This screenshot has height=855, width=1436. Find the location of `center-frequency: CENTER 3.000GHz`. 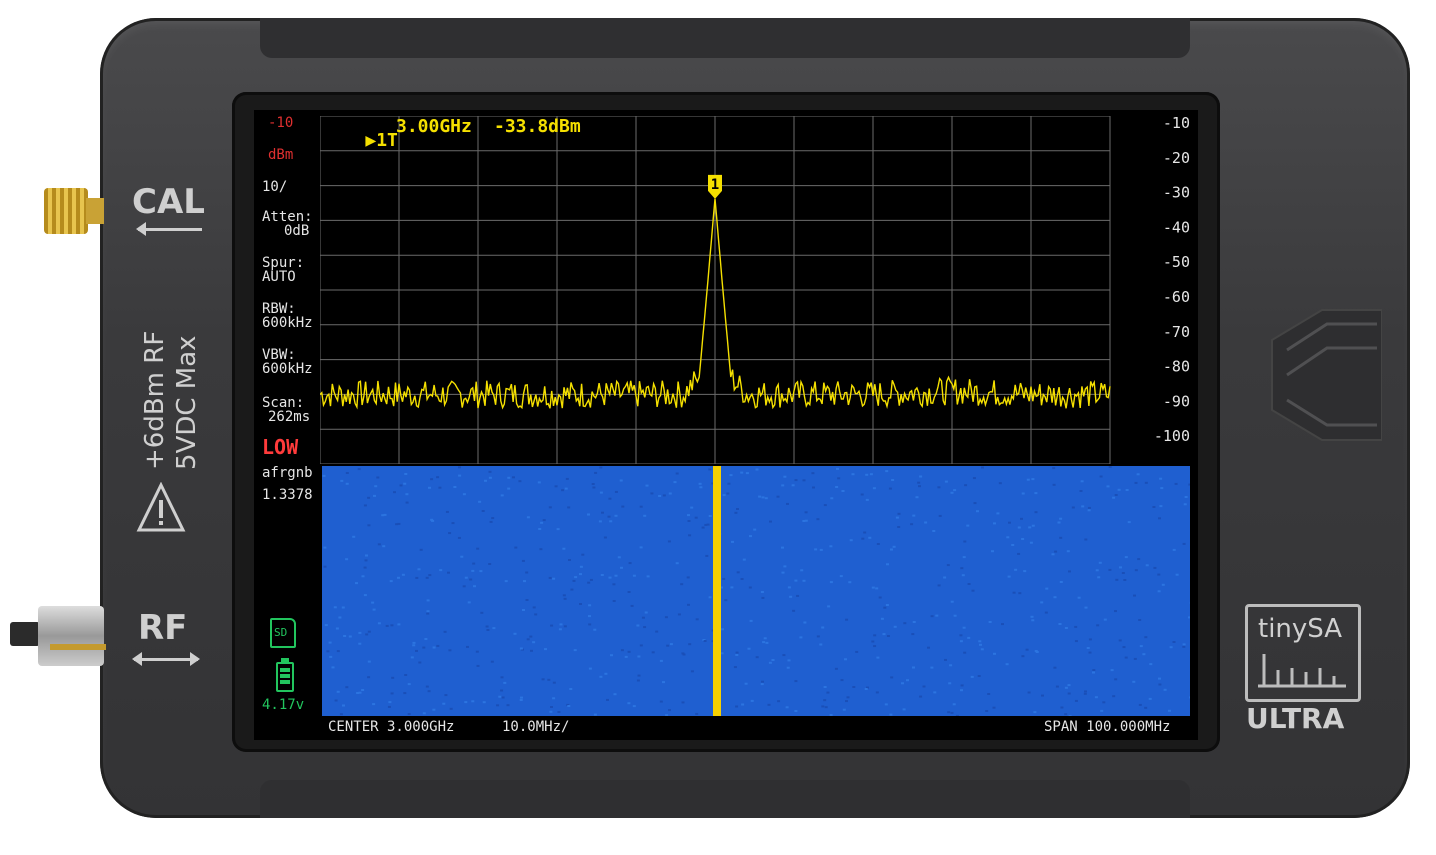

center-frequency: CENTER 3.000GHz is located at coordinates (391, 727).